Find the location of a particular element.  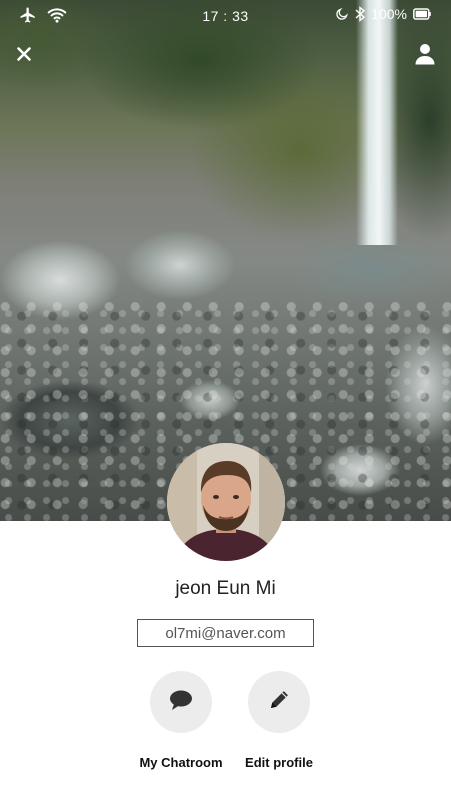

edit-profile-button: Edit profile is located at coordinates (279, 720).